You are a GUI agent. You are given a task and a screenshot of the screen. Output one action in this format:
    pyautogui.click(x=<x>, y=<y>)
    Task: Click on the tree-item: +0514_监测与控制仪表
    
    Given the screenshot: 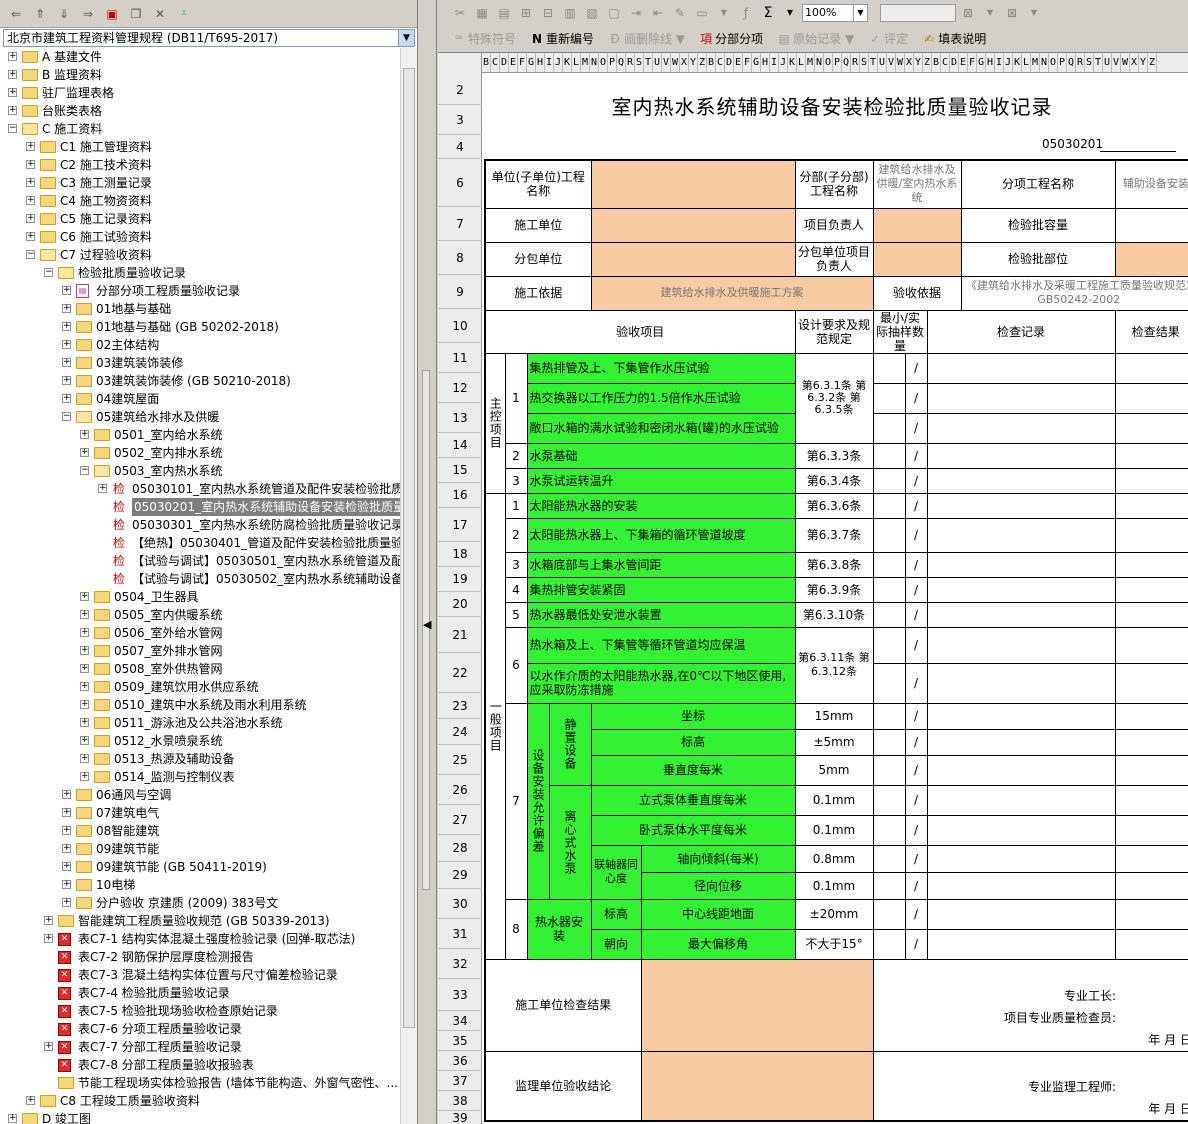 What is the action you would take?
    pyautogui.click(x=200, y=777)
    